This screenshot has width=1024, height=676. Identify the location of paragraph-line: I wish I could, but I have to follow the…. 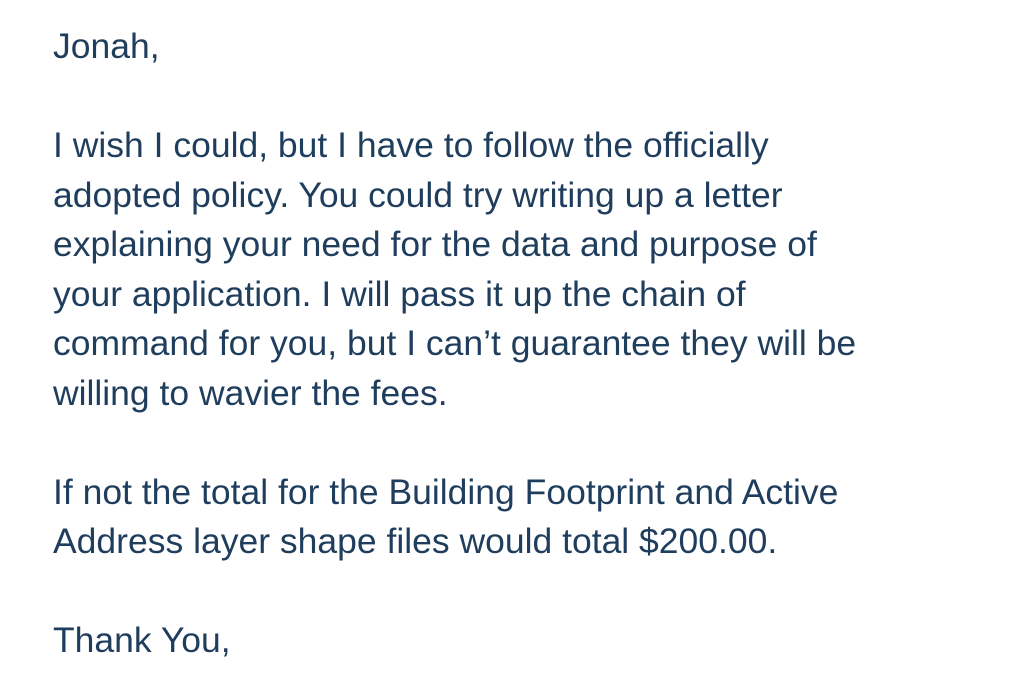
(411, 145).